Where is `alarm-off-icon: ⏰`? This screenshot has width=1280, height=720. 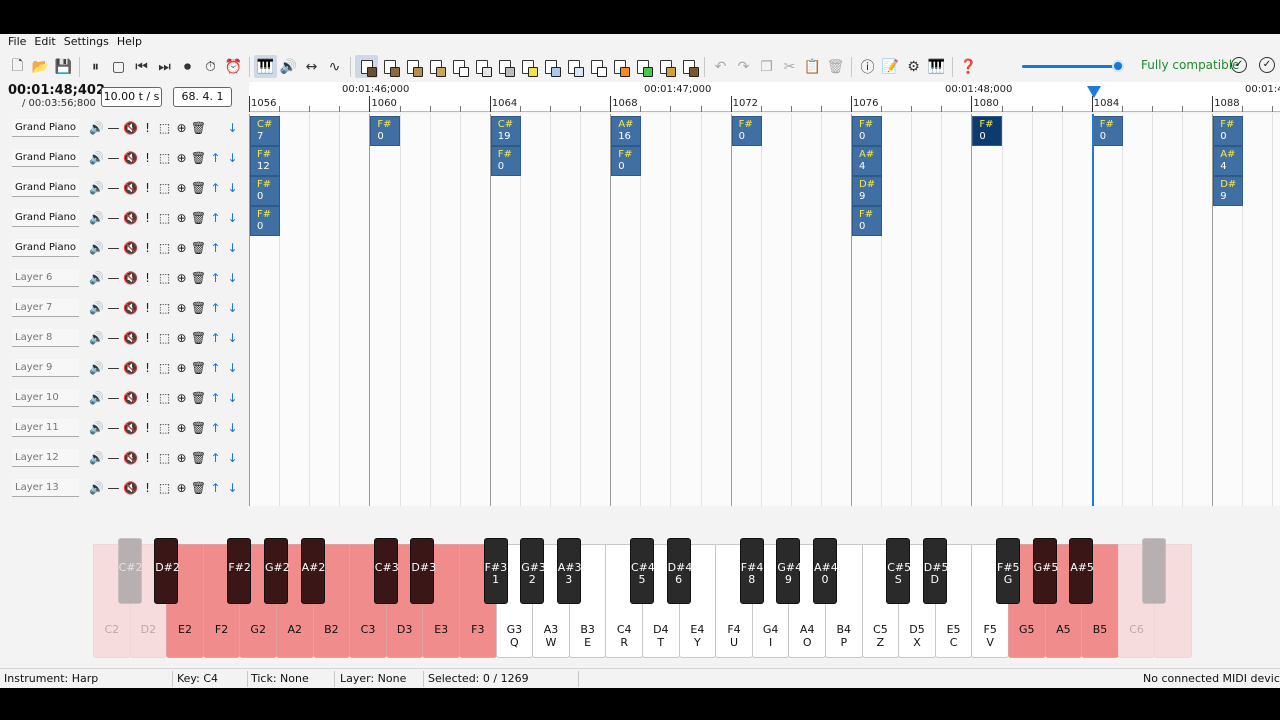 alarm-off-icon: ⏰ is located at coordinates (233, 66).